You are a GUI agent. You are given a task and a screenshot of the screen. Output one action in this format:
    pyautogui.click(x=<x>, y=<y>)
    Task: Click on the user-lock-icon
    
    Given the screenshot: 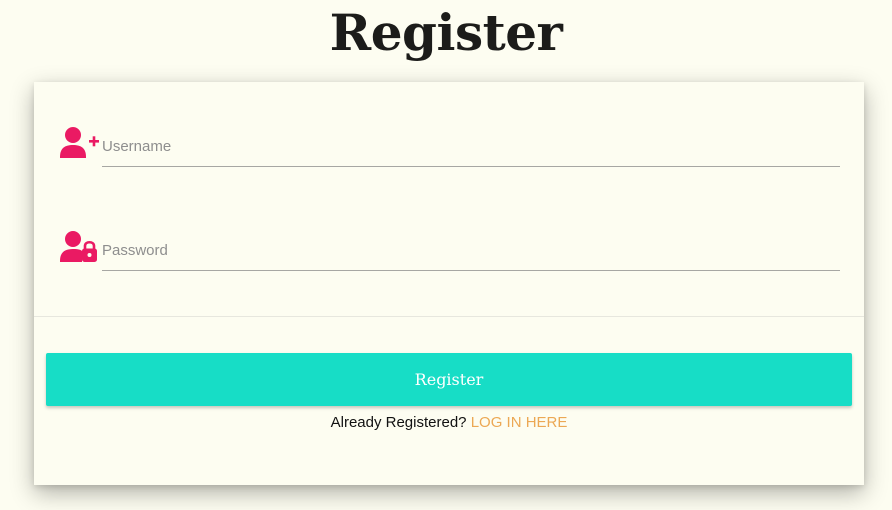 What is the action you would take?
    pyautogui.click(x=81, y=248)
    